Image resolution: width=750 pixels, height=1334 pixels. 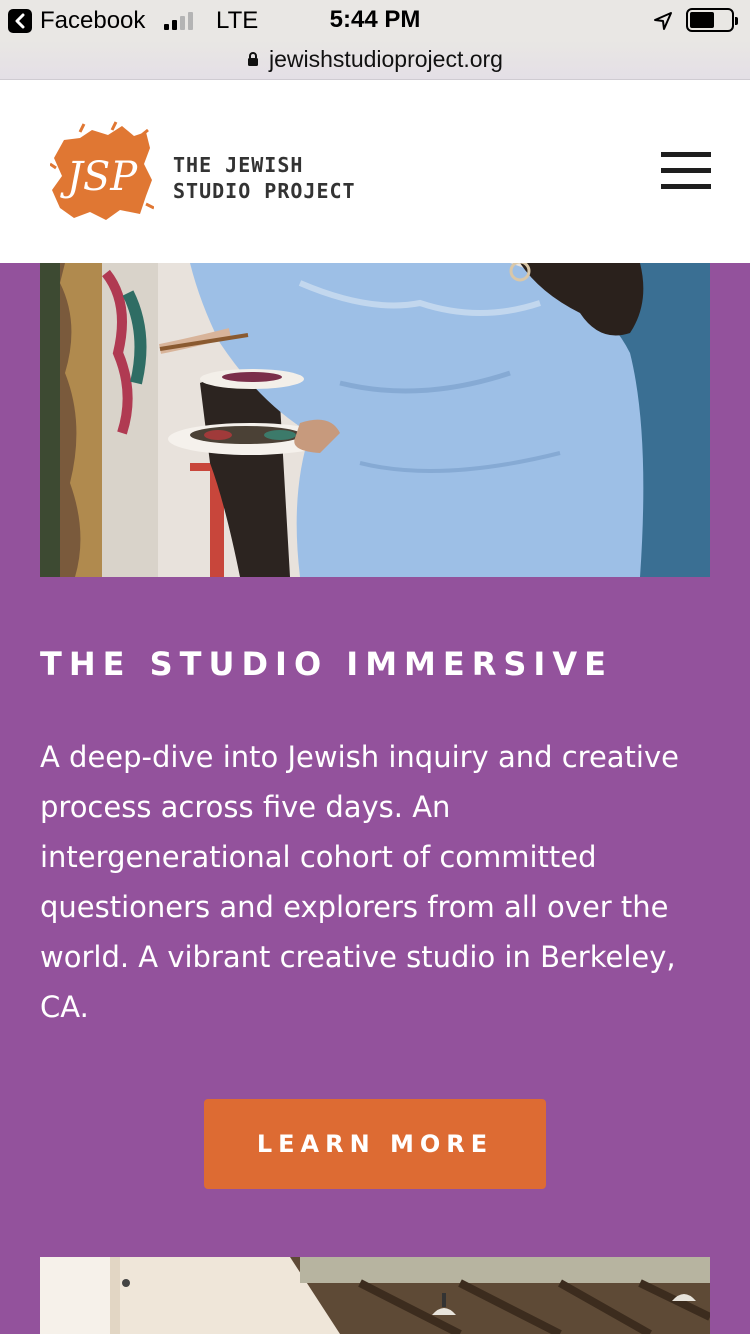 What do you see at coordinates (386, 59) in the screenshot?
I see `url-text: jewishstudioproject.org` at bounding box center [386, 59].